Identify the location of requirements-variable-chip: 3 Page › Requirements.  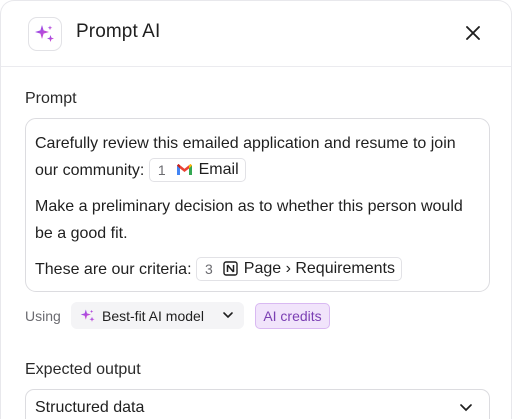
(298, 268).